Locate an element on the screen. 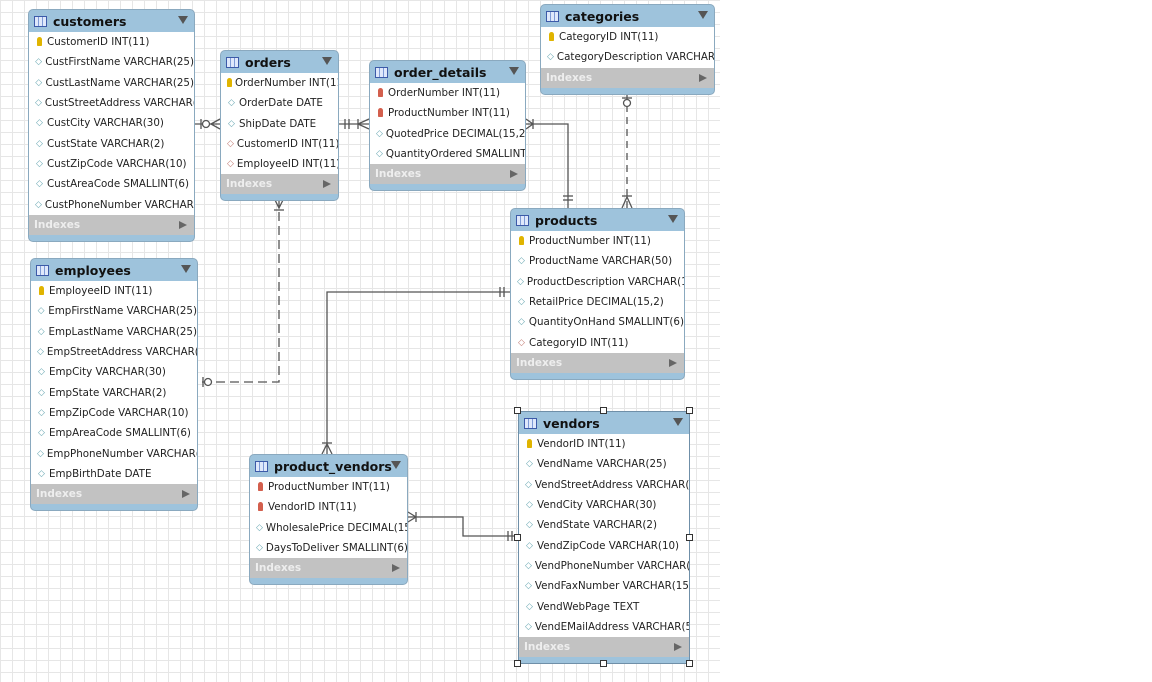  relationship-customers-orders is located at coordinates (208, 124).